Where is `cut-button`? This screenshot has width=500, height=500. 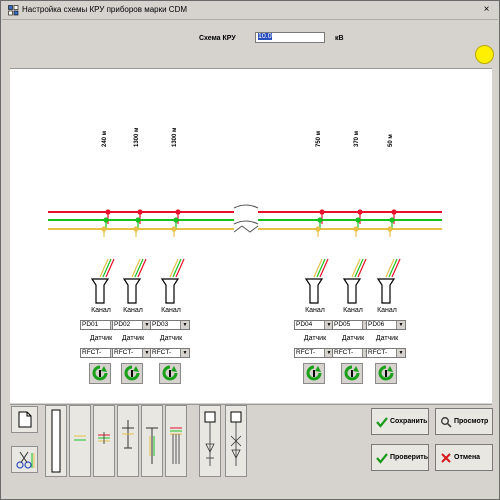 cut-button is located at coordinates (24, 459).